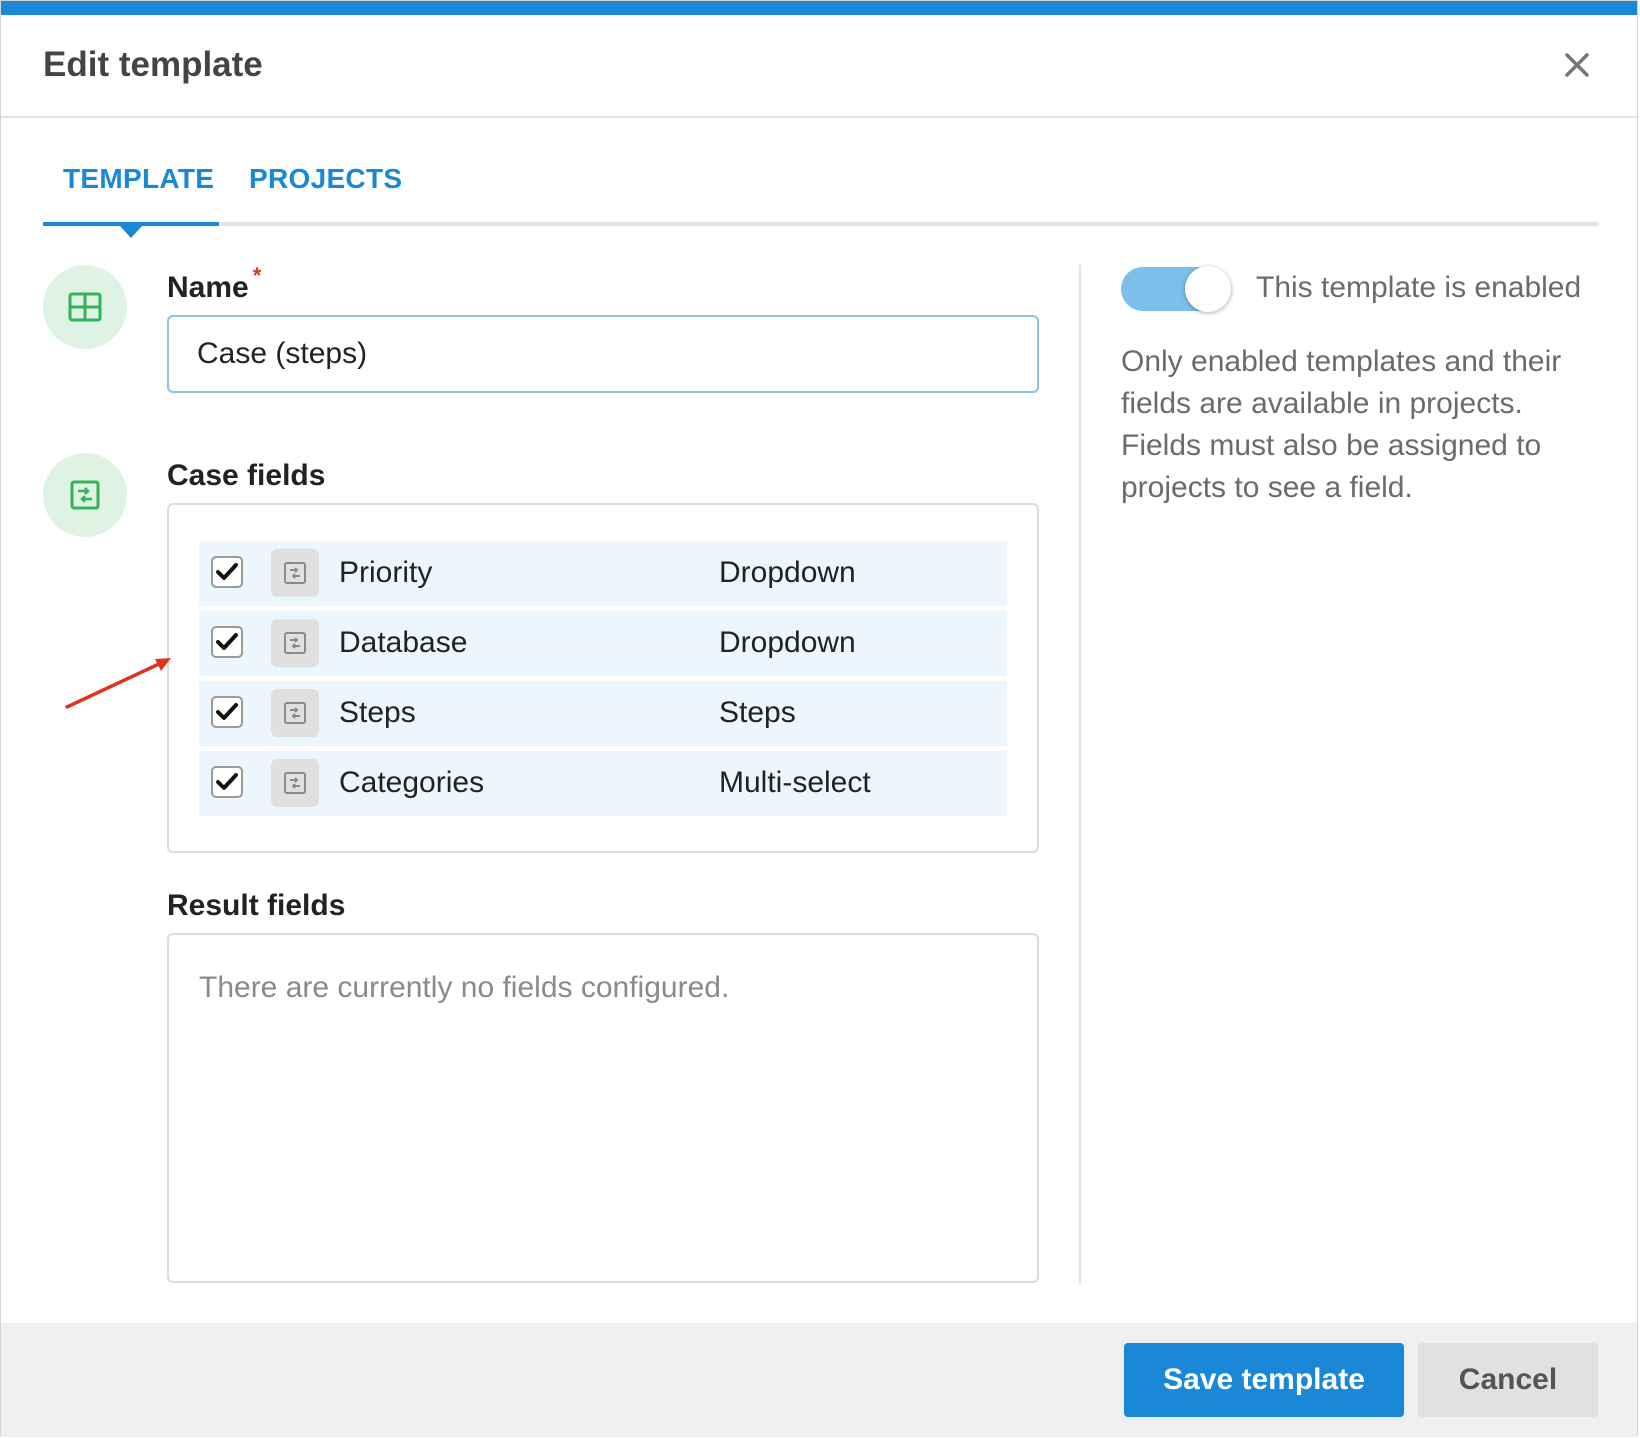  I want to click on result-fields-label: Result fields, so click(256, 905).